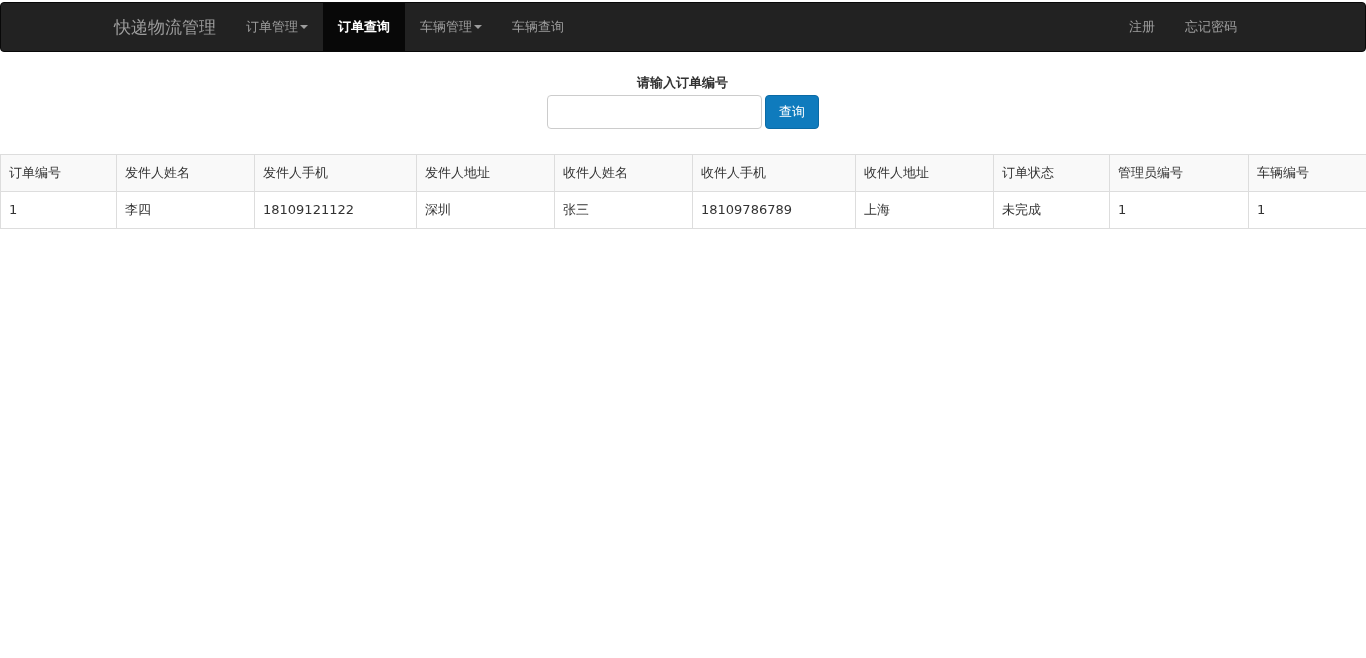 This screenshot has height=658, width=1366. What do you see at coordinates (485, 210) in the screenshot?
I see `table-cell: 深圳` at bounding box center [485, 210].